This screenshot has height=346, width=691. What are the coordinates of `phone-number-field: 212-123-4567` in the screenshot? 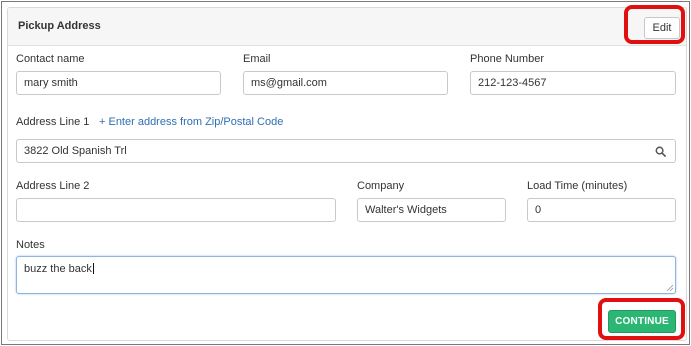 It's located at (573, 83).